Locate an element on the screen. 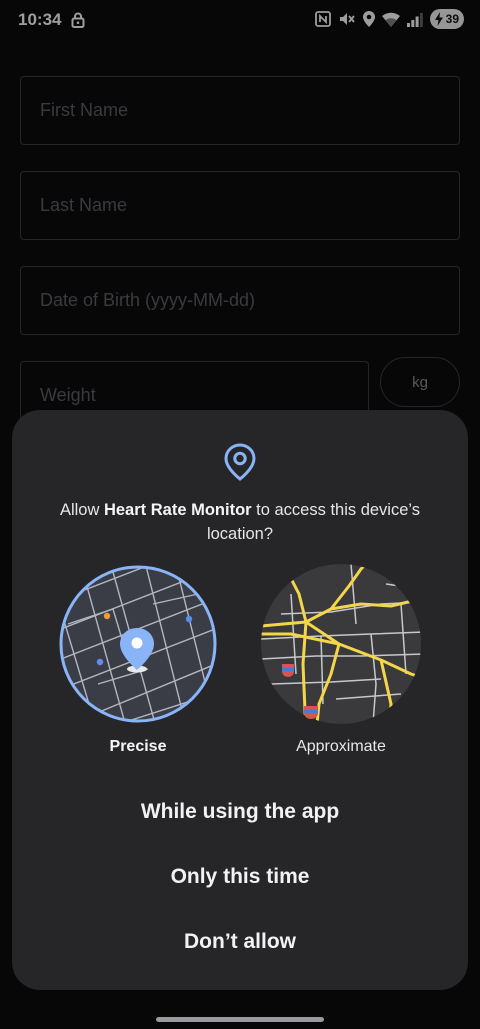 This screenshot has height=1029, width=480. approximate-label: Approximate is located at coordinates (341, 746).